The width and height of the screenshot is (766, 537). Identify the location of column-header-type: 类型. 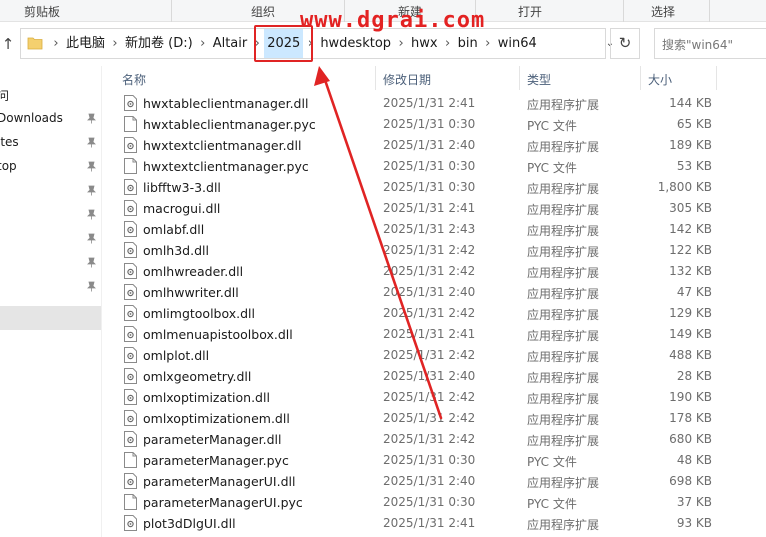
(539, 79).